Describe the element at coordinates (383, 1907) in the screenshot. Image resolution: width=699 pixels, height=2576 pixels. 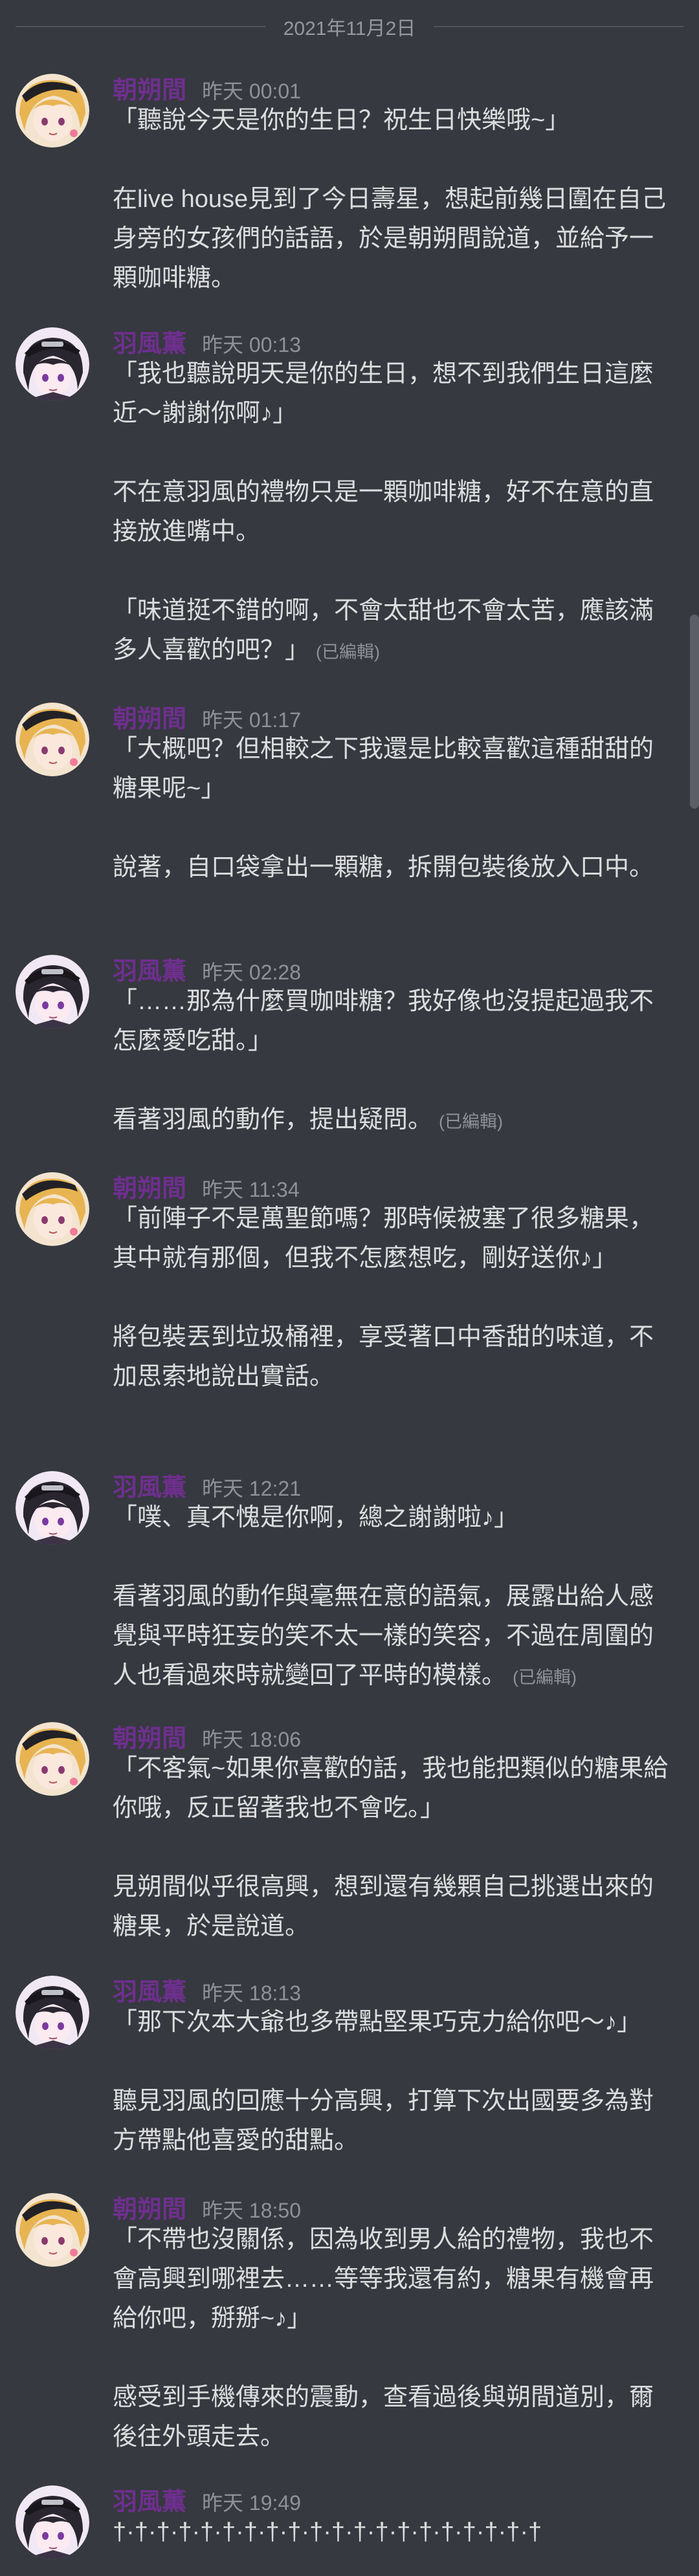
I see `message-text: 見朔間似乎很高興，想到還有幾顆自己挑選出來的糖果，於是說道。` at that location.